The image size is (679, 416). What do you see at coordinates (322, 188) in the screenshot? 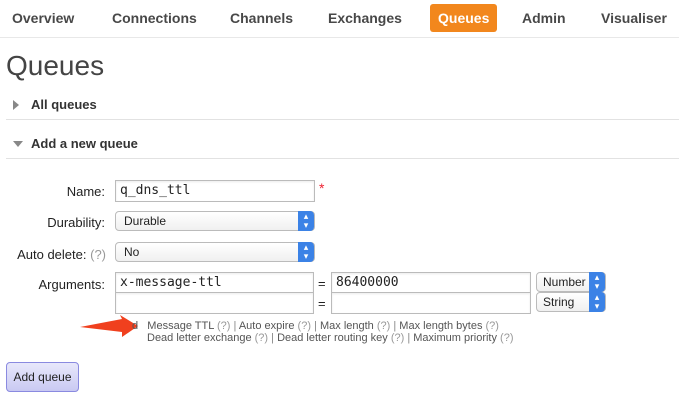
I see `required-marker: *` at bounding box center [322, 188].